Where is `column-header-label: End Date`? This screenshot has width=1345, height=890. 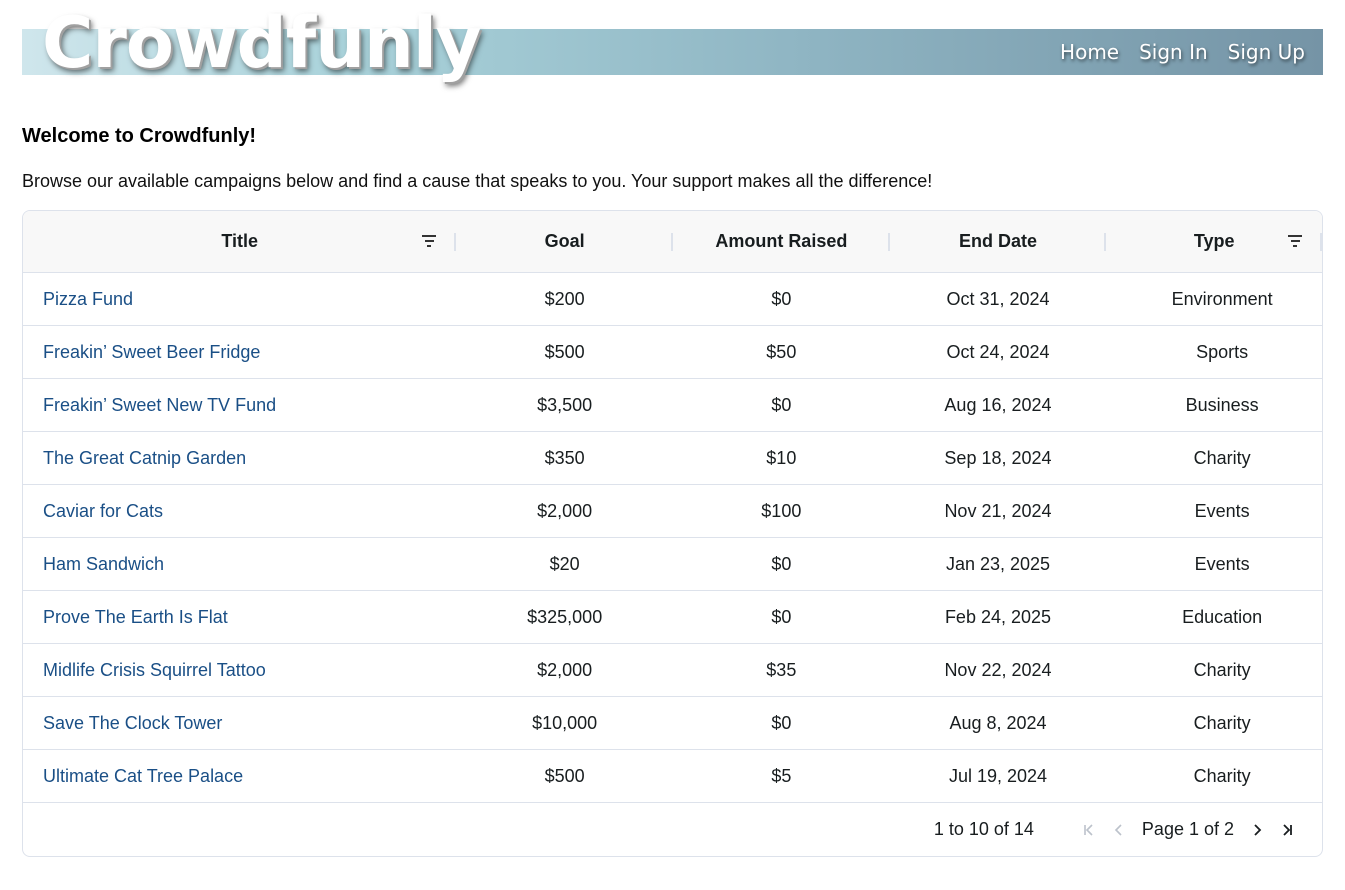
column-header-label: End Date is located at coordinates (998, 241).